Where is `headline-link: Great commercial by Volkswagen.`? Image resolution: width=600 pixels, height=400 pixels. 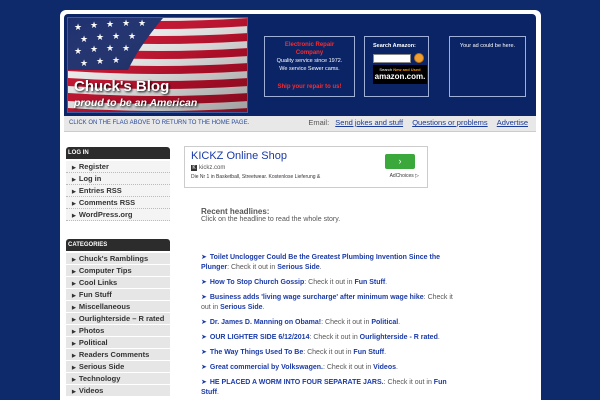
headline-link: Great commercial by Volkswagen. is located at coordinates (266, 367).